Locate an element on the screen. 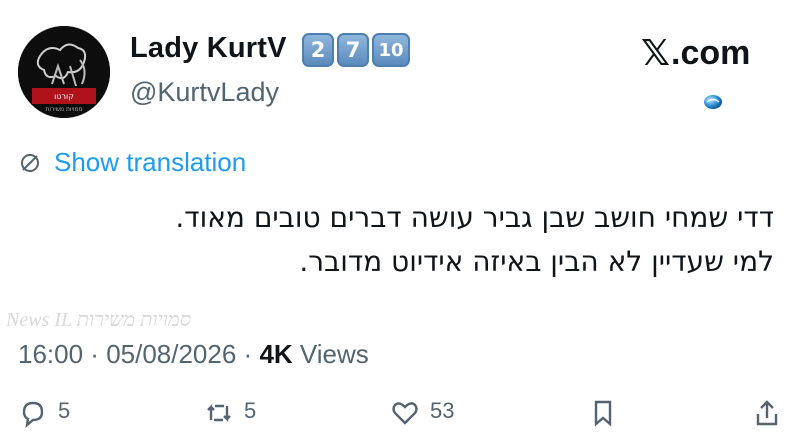  watermark: News IL סמויות משירות is located at coordinates (99, 320).